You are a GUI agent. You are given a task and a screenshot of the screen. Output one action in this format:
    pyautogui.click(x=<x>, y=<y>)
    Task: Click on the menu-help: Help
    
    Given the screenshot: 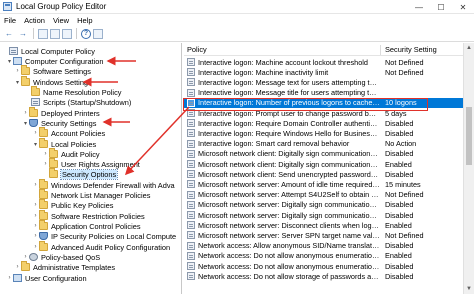 What is the action you would take?
    pyautogui.click(x=84, y=20)
    